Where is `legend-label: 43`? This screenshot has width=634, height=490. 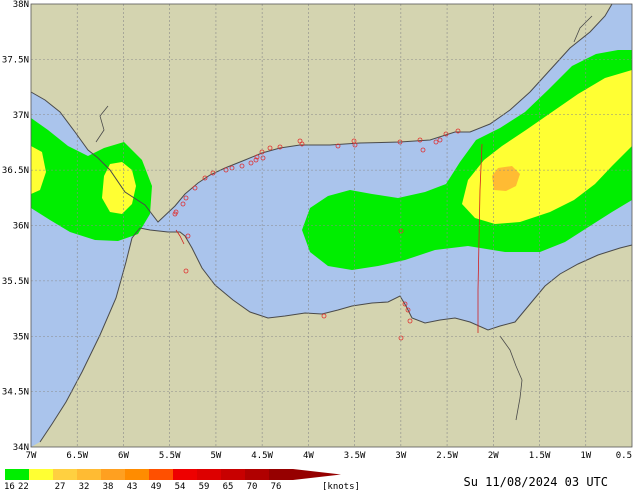 legend-label: 43 is located at coordinates (132, 486).